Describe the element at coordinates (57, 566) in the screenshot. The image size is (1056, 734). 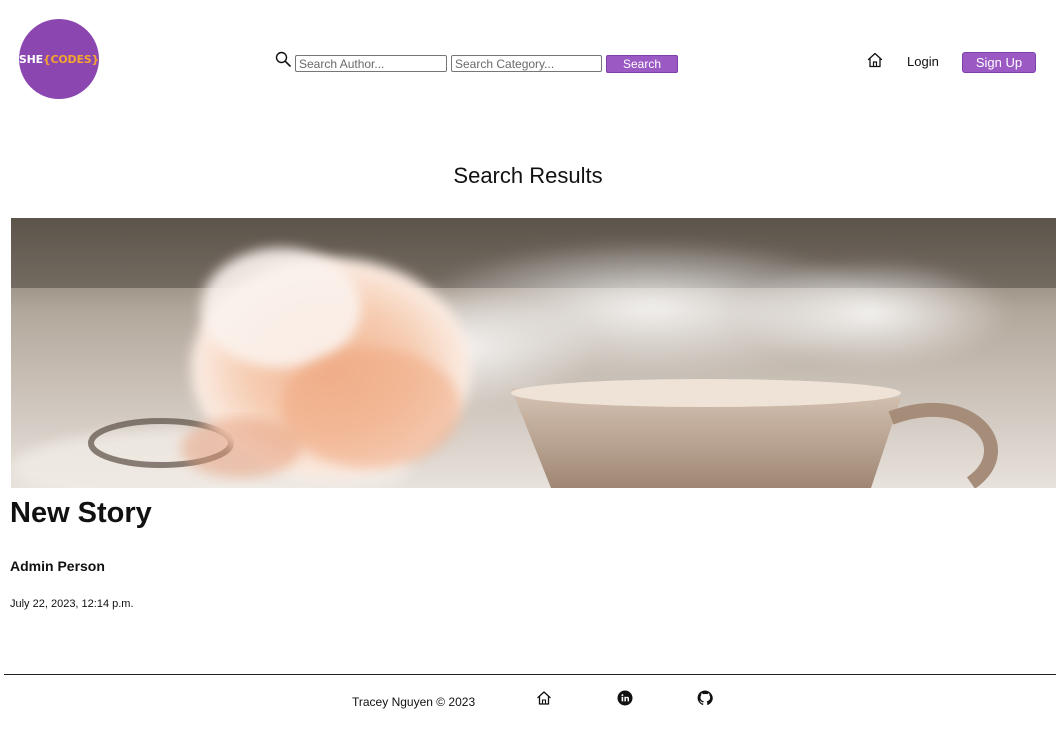
I see `story-author: Admin Person` at that location.